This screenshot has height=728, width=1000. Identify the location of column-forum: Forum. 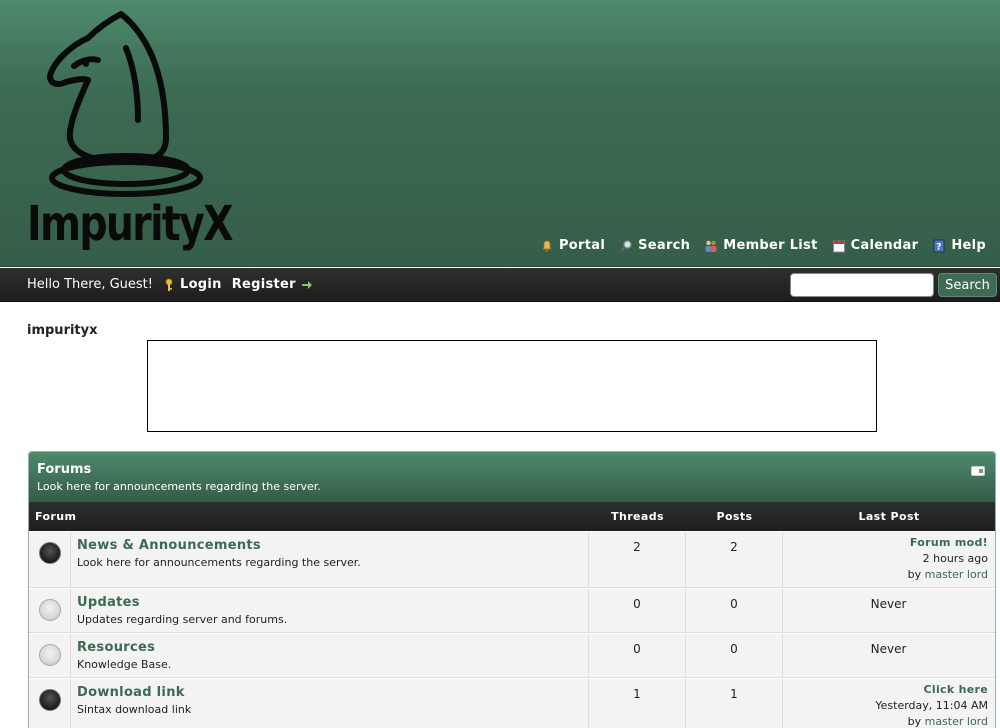
(56, 516).